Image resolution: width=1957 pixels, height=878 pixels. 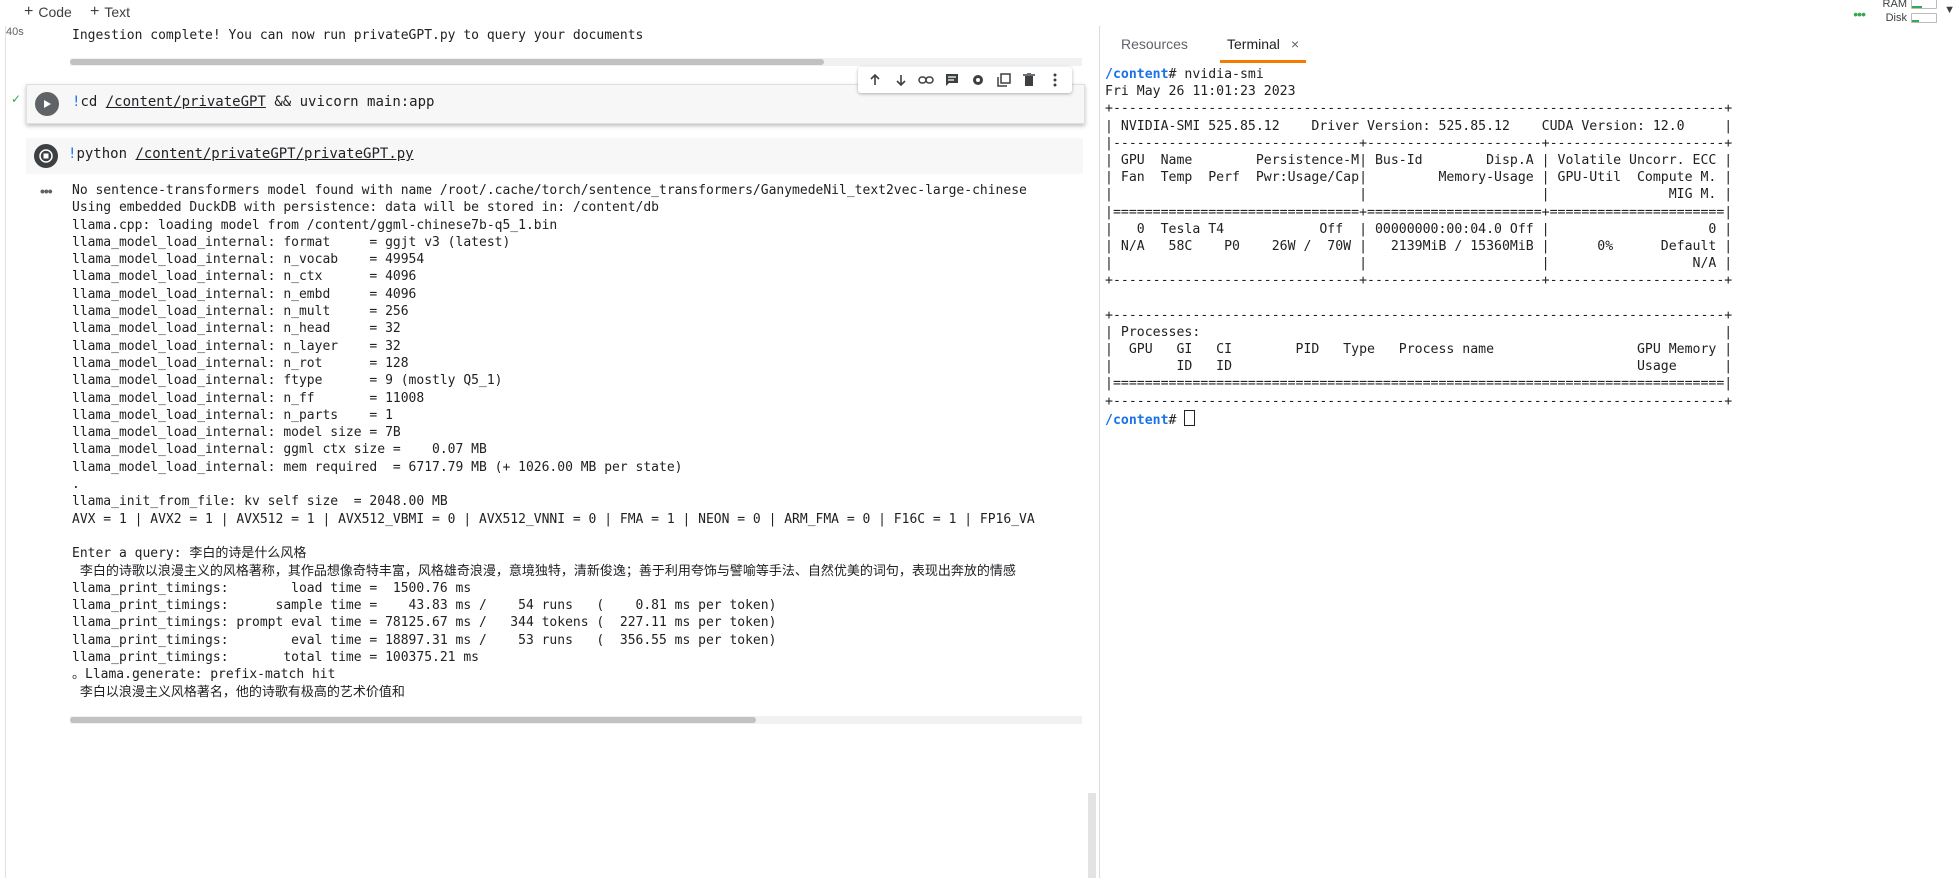 What do you see at coordinates (978, 13) in the screenshot?
I see `top-toolbar: + Code + Text ••• RAM Disk ▼` at bounding box center [978, 13].